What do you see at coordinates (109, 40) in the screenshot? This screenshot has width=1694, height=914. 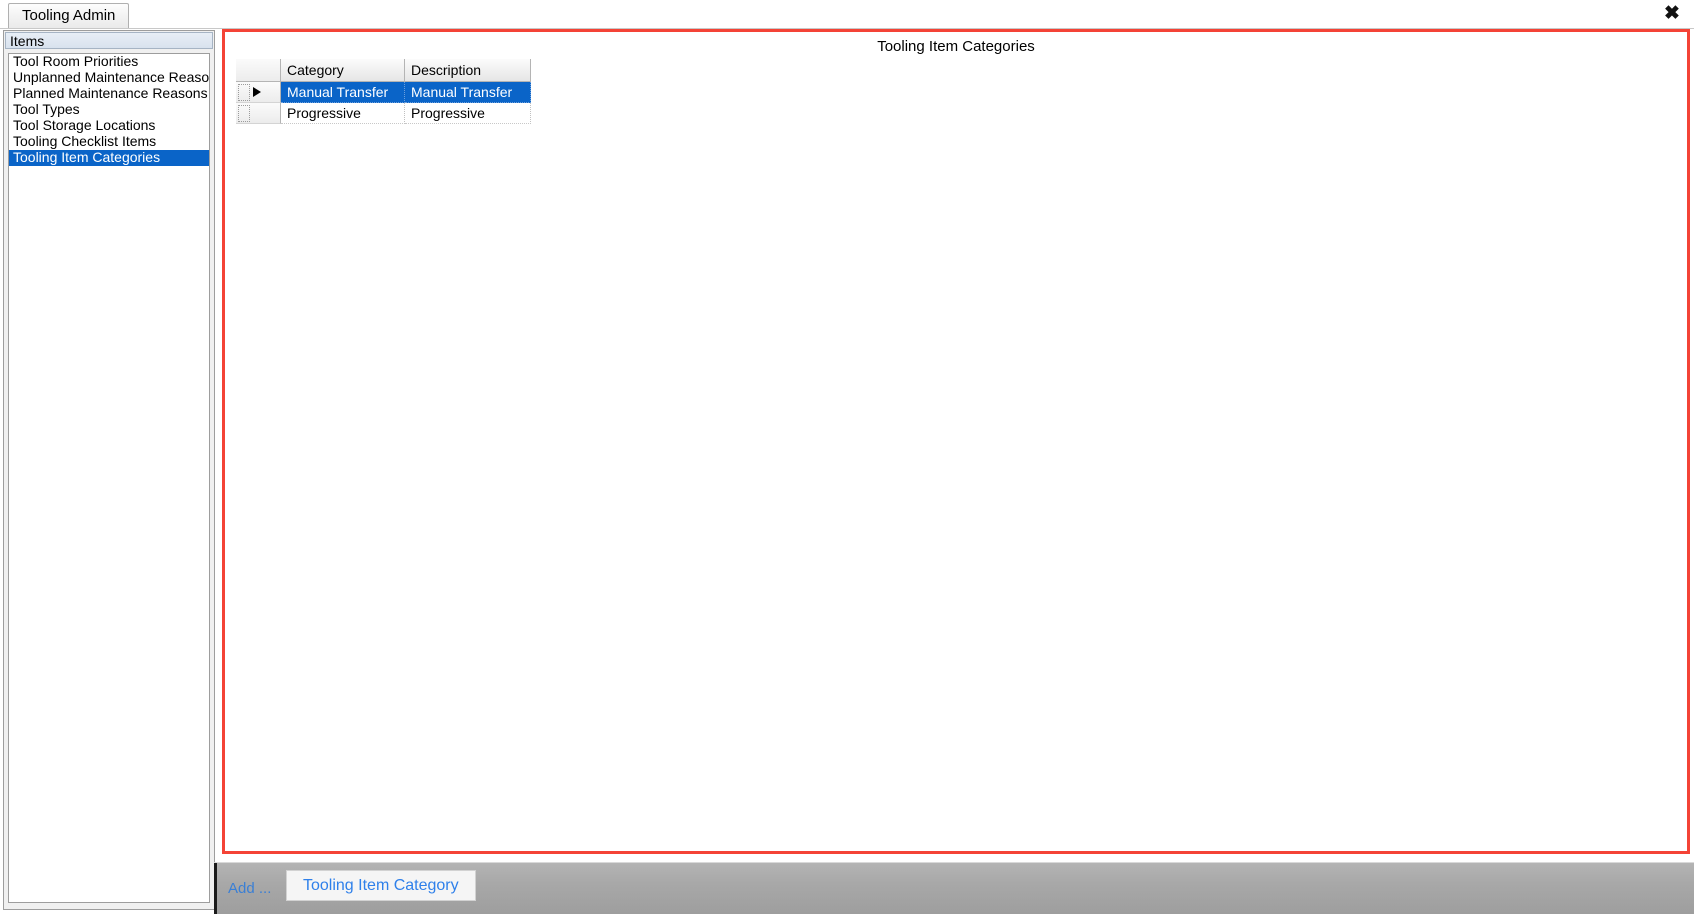 I see `sidebar-header: Items` at bounding box center [109, 40].